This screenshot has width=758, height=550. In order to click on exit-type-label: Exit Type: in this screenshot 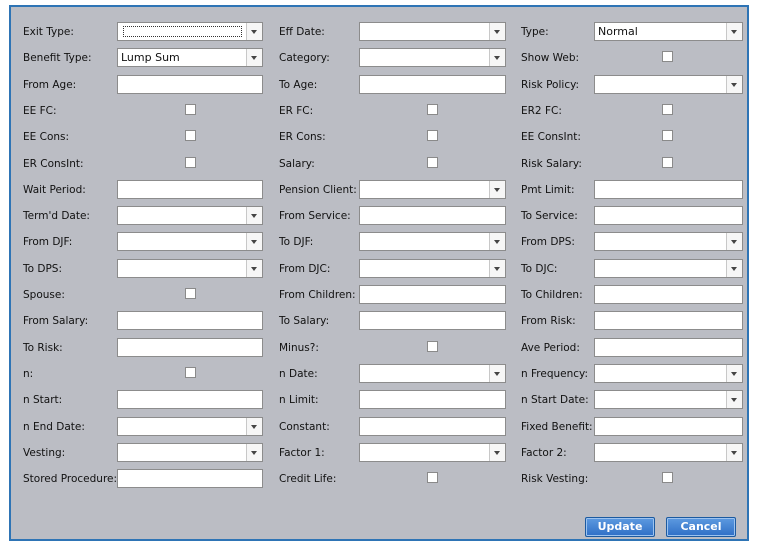, I will do `click(48, 32)`.